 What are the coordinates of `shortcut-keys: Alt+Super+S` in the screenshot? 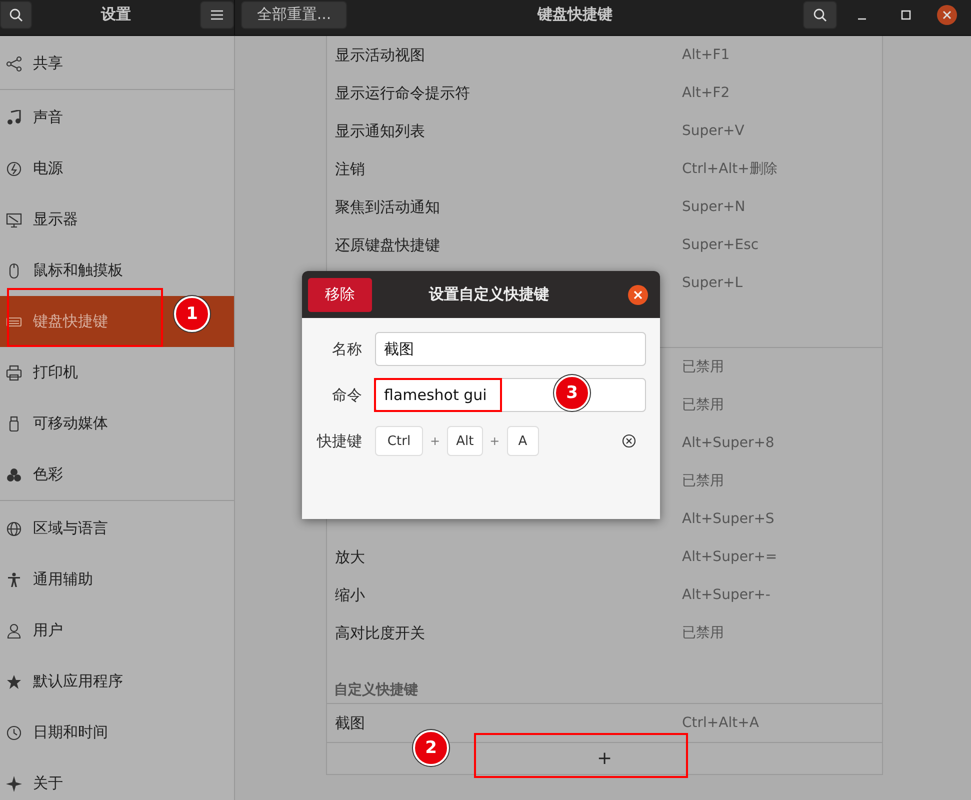 It's located at (728, 519).